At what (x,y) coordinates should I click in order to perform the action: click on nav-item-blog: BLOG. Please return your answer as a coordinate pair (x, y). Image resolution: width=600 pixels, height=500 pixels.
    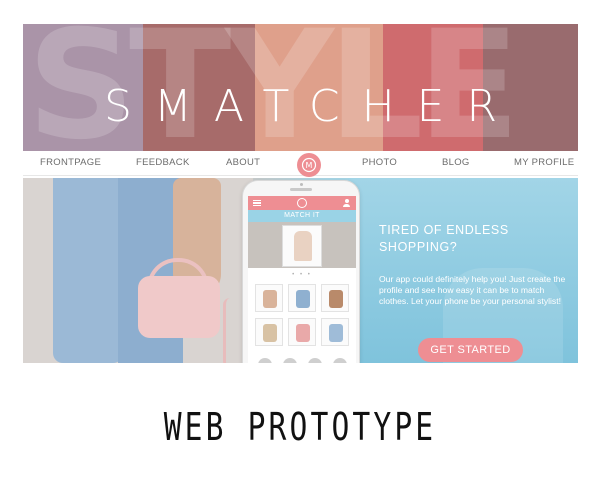
    Looking at the image, I should click on (456, 162).